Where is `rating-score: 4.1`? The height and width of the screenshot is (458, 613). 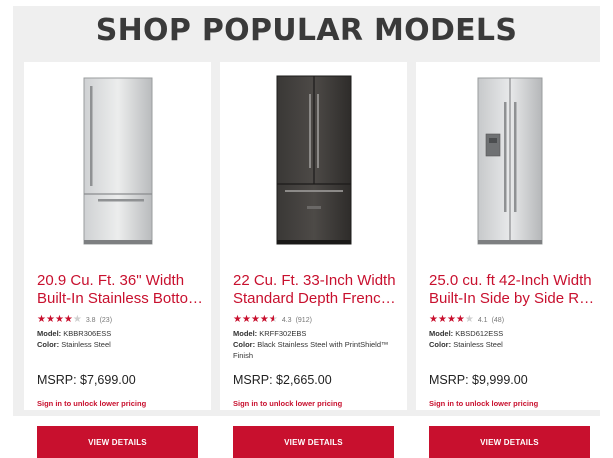 rating-score: 4.1 is located at coordinates (482, 320).